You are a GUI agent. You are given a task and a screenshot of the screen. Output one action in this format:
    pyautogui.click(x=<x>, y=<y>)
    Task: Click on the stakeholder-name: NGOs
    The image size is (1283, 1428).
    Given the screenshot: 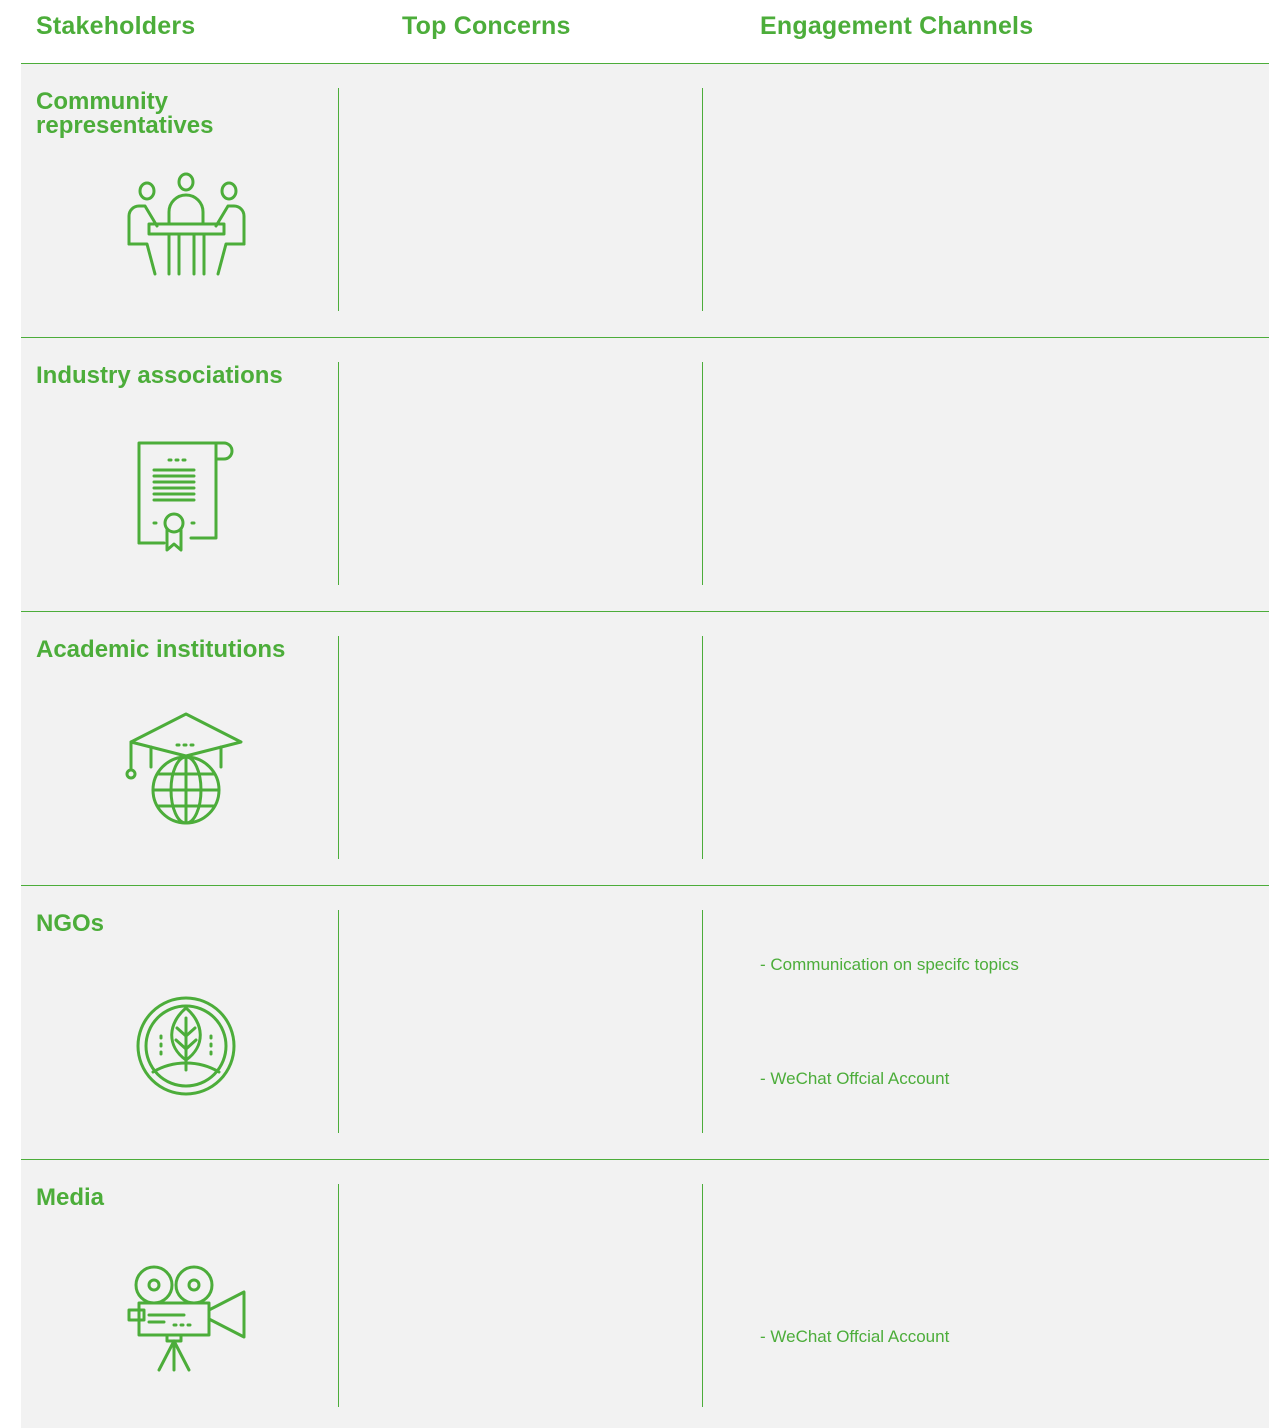 What is the action you would take?
    pyautogui.click(x=70, y=923)
    